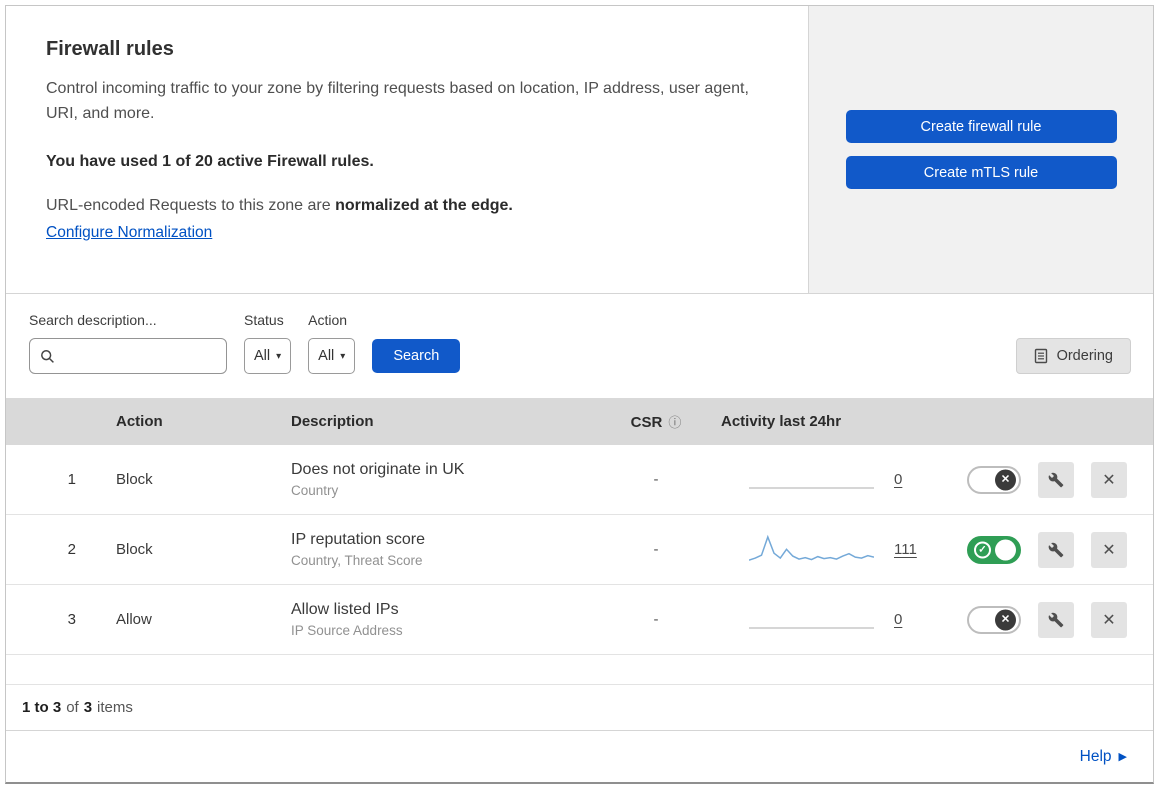 Image resolution: width=1161 pixels, height=791 pixels. I want to click on search-input, so click(143, 356).